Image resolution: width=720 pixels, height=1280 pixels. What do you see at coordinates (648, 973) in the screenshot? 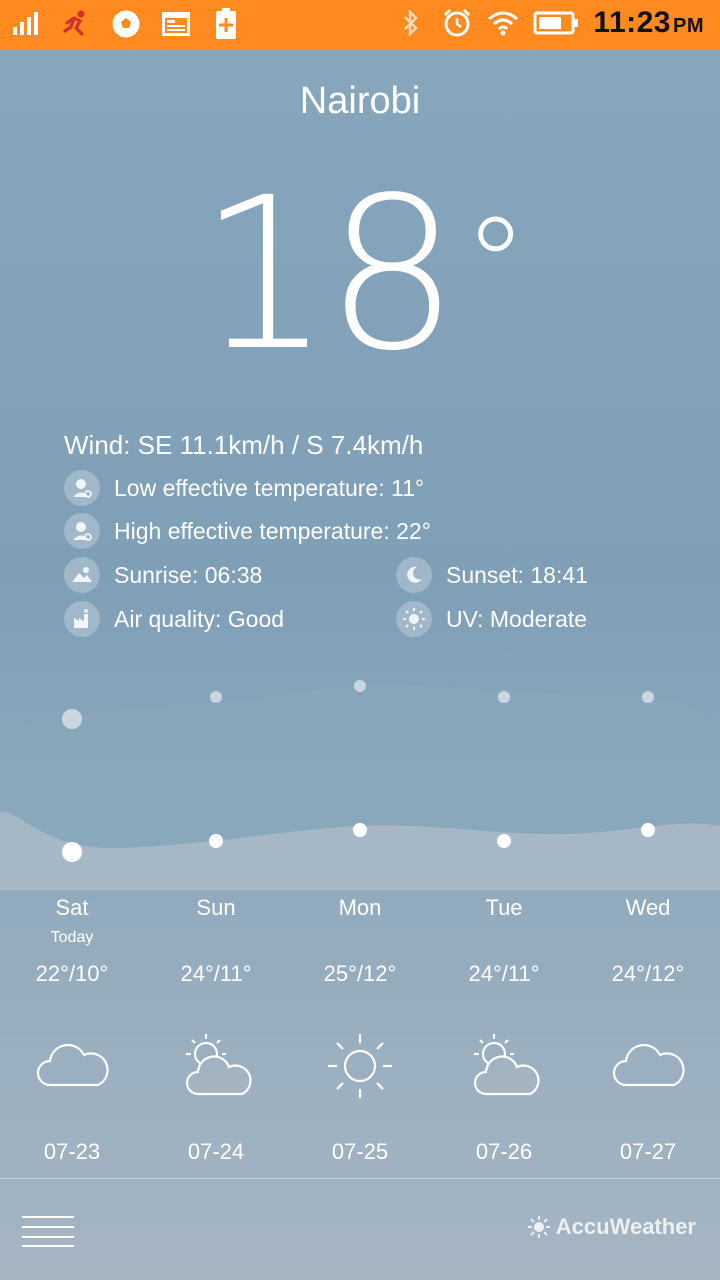
I see `temperature-range: 24°/12°` at bounding box center [648, 973].